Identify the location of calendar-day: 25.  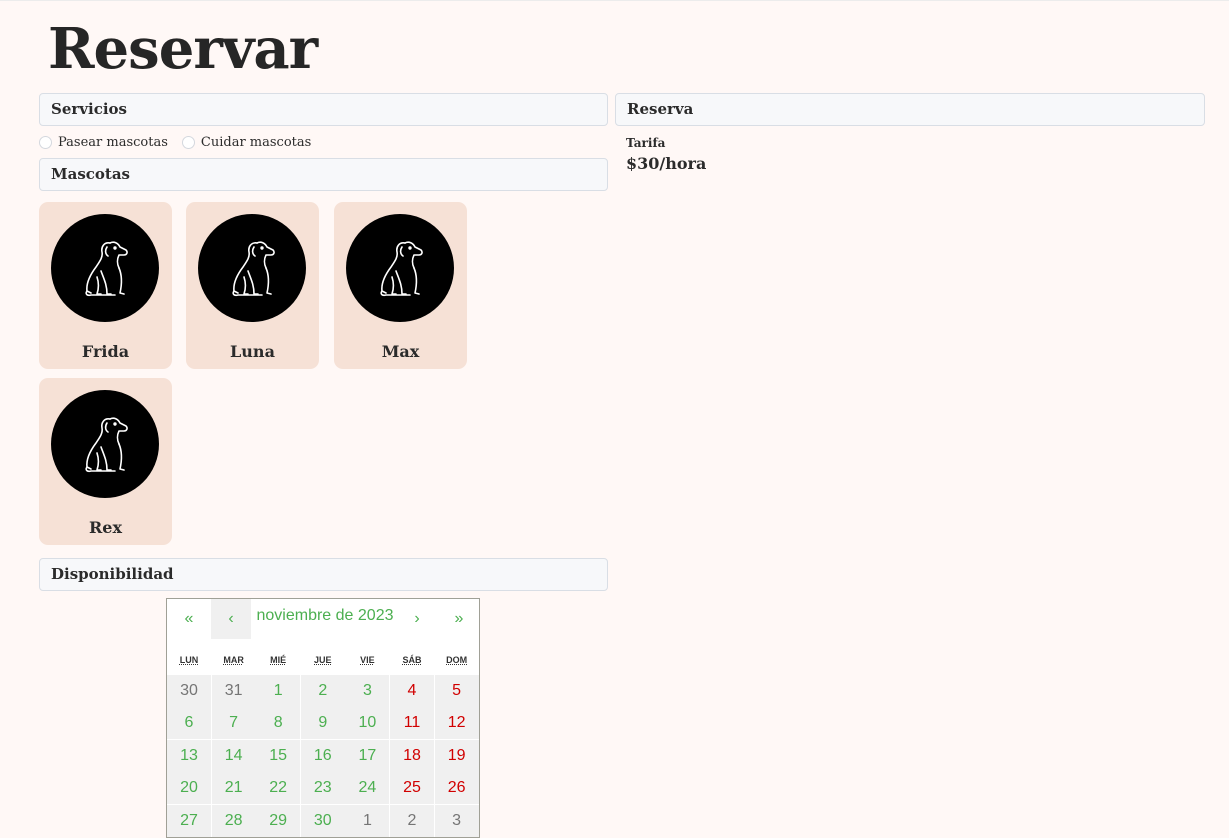
(412, 788).